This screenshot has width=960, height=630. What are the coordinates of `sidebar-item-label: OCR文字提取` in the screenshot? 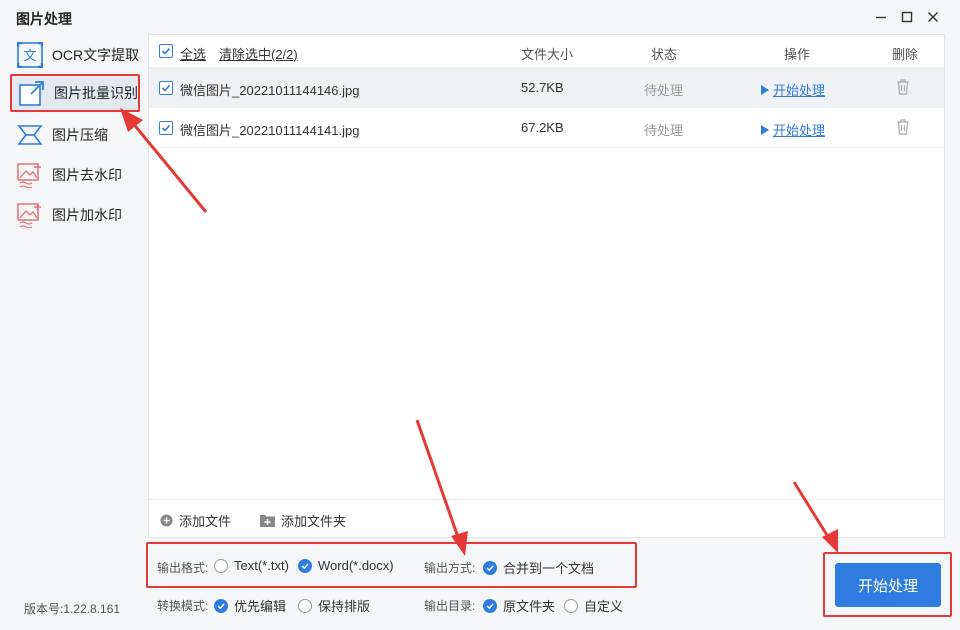 It's located at (96, 55).